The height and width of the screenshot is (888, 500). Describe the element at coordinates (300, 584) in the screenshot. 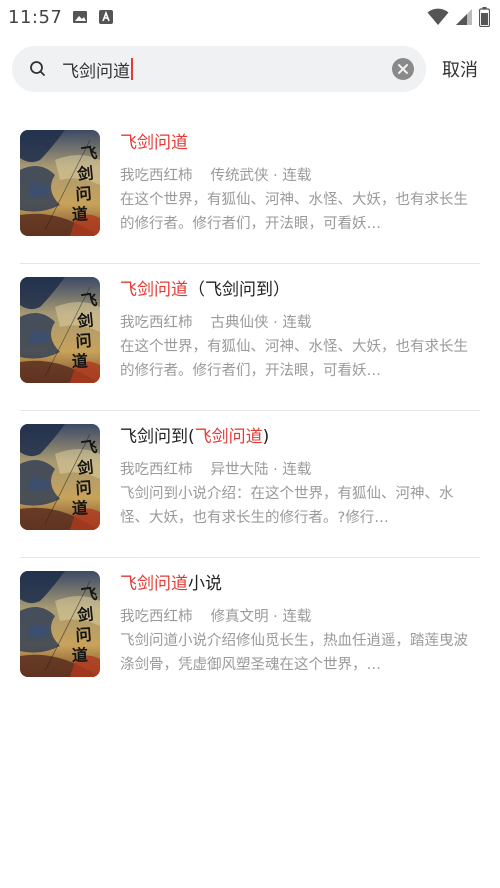

I see `result-title: 飞剑问道小说` at that location.